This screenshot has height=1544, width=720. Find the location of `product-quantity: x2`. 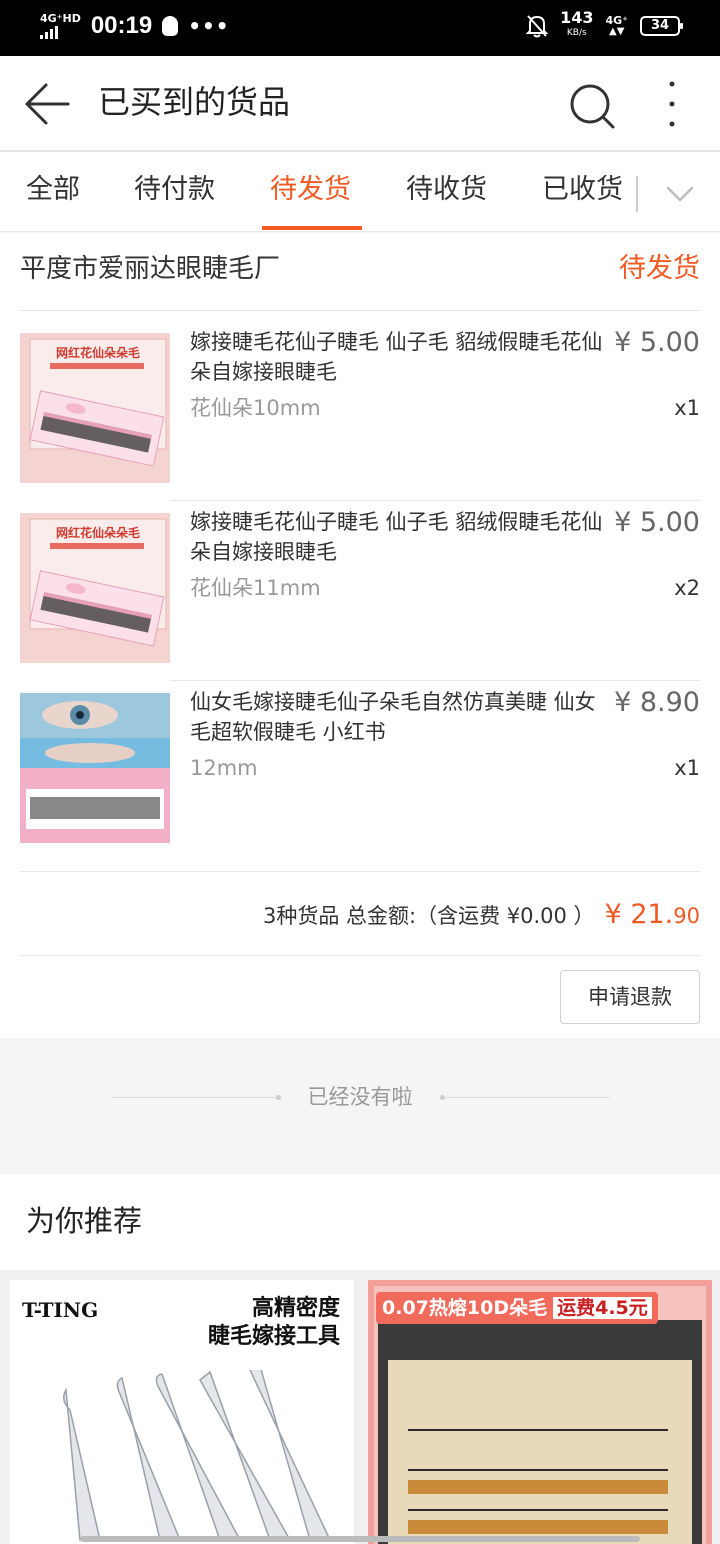

product-quantity: x2 is located at coordinates (687, 588).